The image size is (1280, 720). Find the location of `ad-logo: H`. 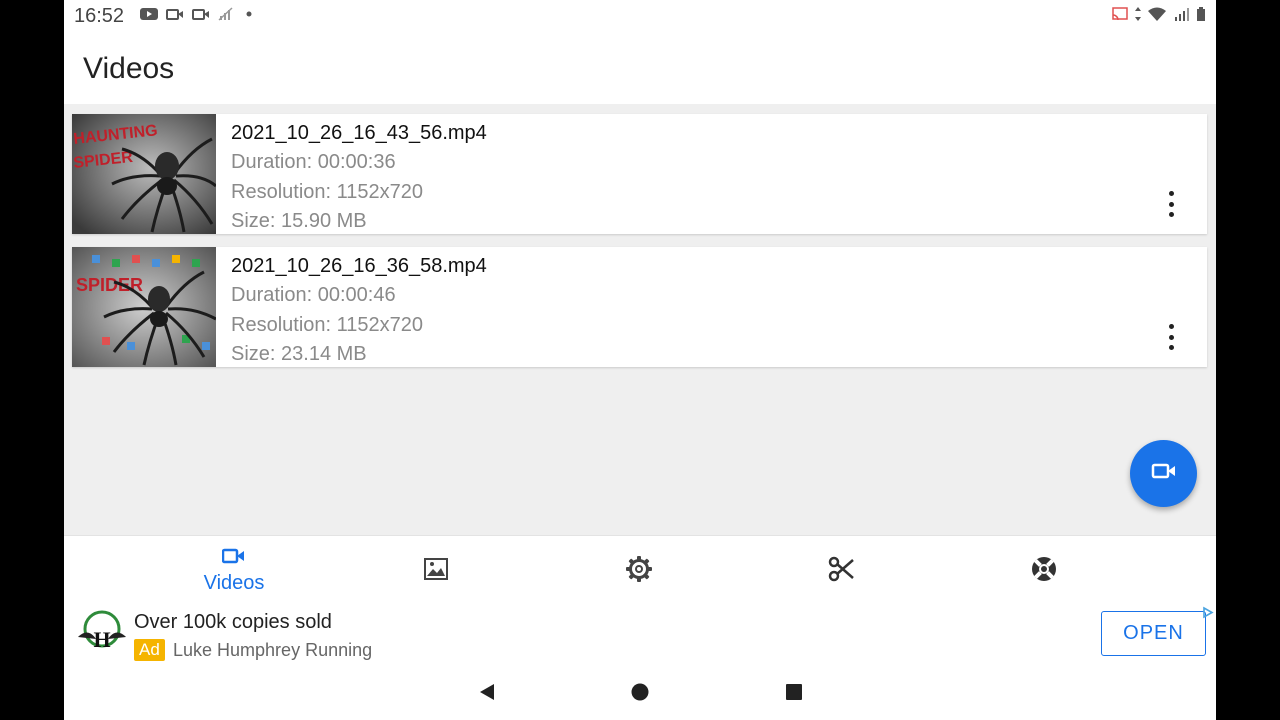

ad-logo: H is located at coordinates (102, 633).